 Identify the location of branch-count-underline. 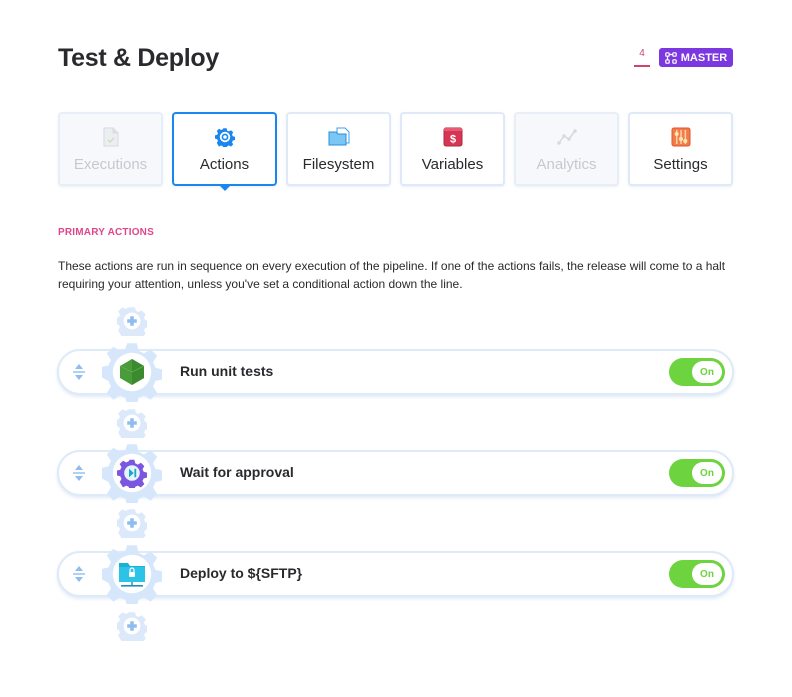
(642, 66).